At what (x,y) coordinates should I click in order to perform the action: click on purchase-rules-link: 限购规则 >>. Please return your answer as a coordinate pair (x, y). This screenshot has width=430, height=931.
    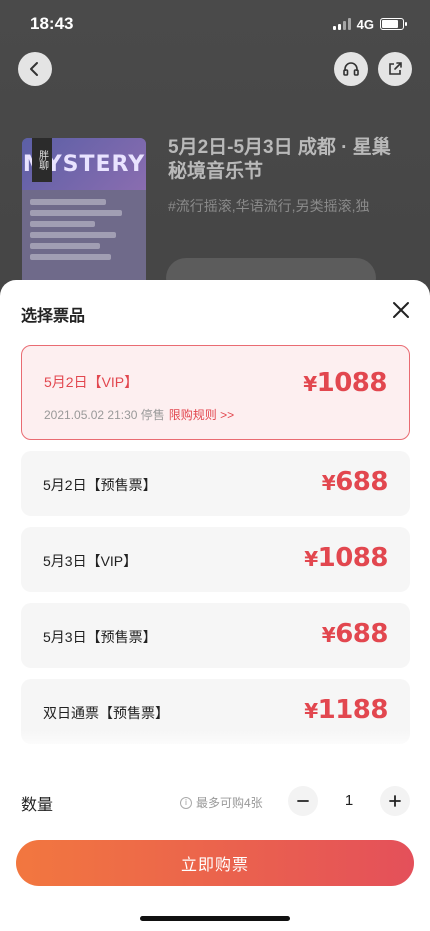
    Looking at the image, I should click on (201, 415).